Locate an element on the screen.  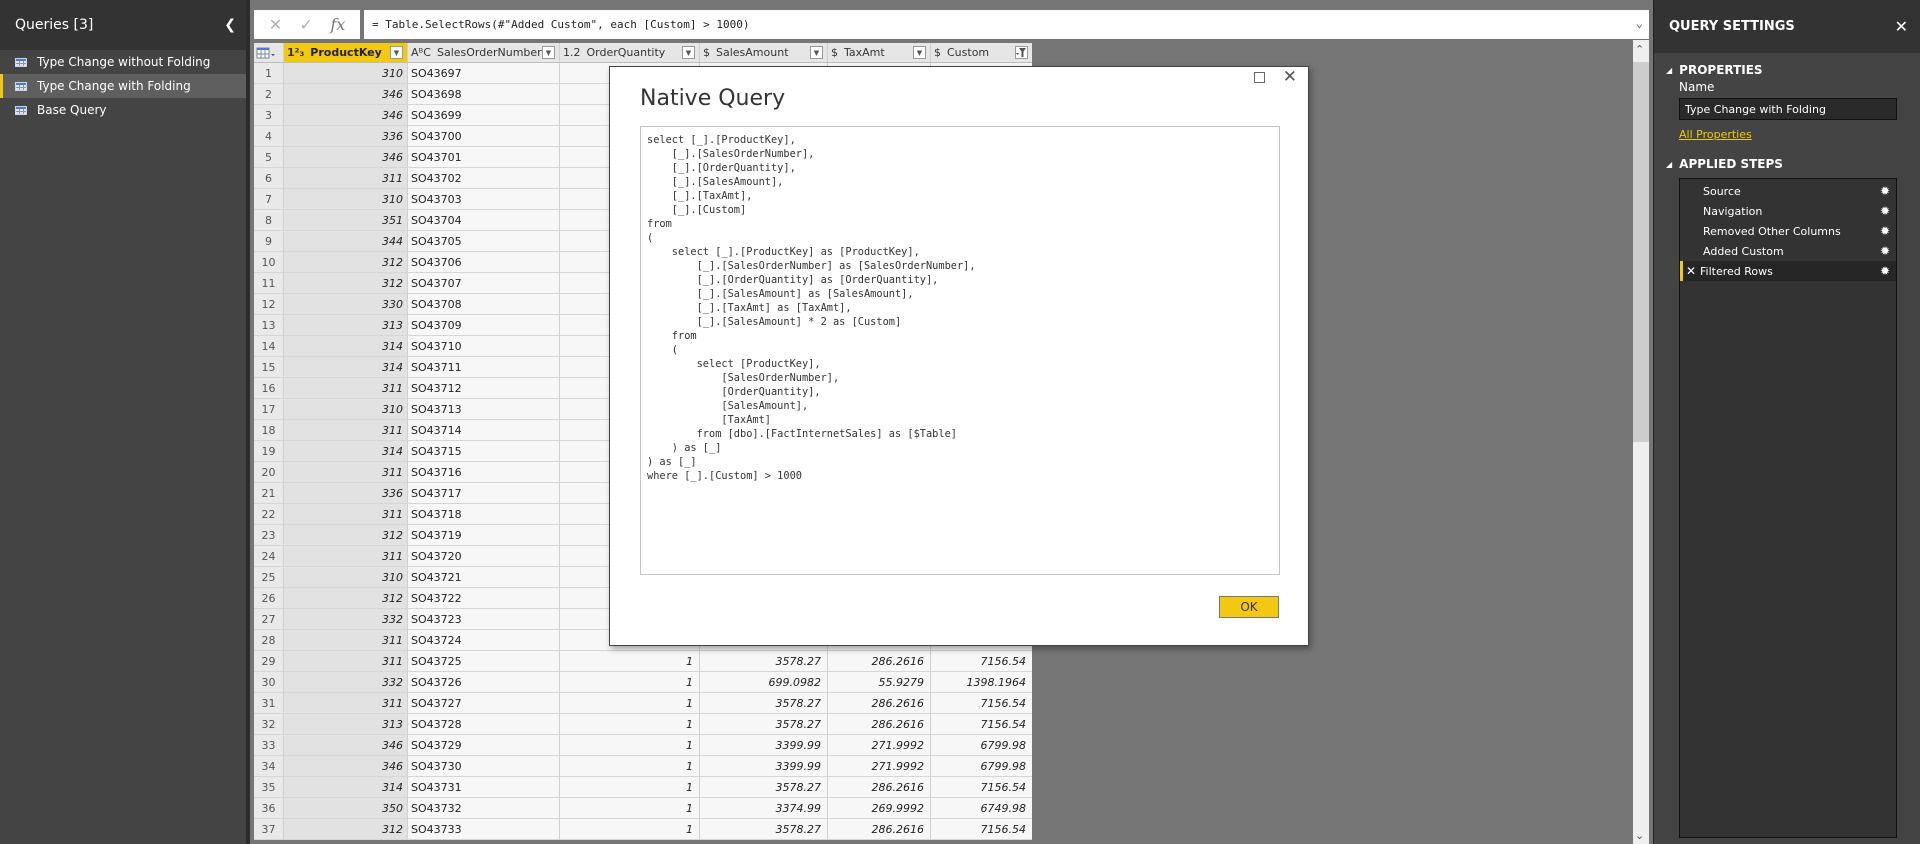
cell-salesordernumber: SO43716 is located at coordinates (484, 472).